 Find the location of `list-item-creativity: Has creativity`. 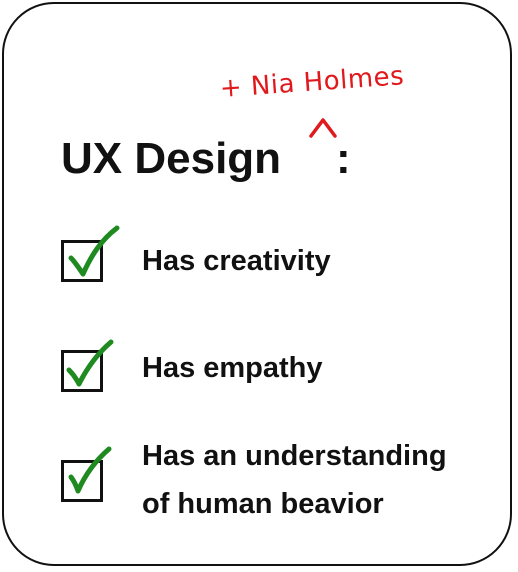

list-item-creativity: Has creativity is located at coordinates (236, 261).